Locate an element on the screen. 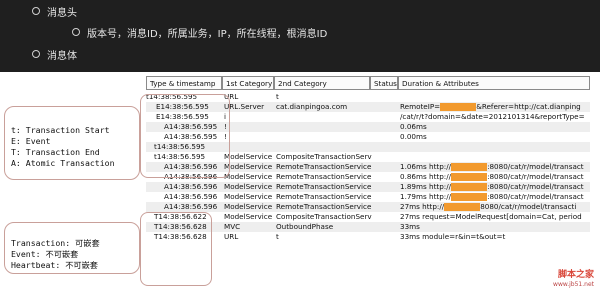  cell-2nd-category-text: OutboundPhase is located at coordinates (305, 226).